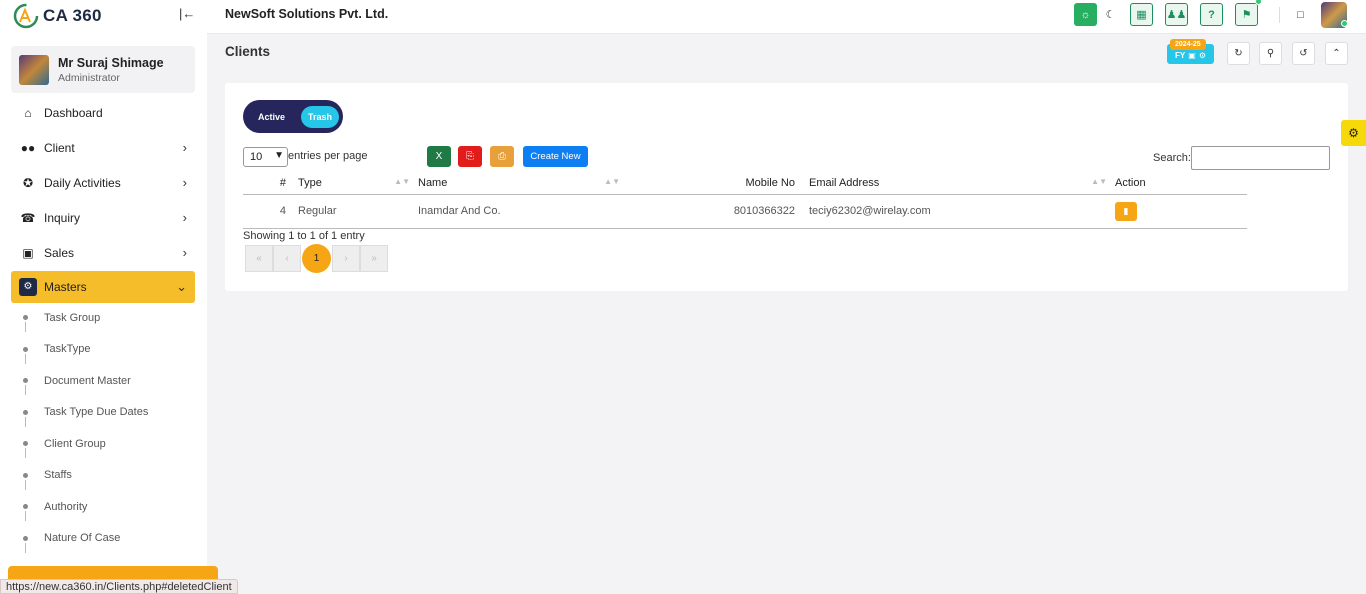 The image size is (1366, 594). I want to click on pagination: « ‹ 1 › », so click(316, 258).